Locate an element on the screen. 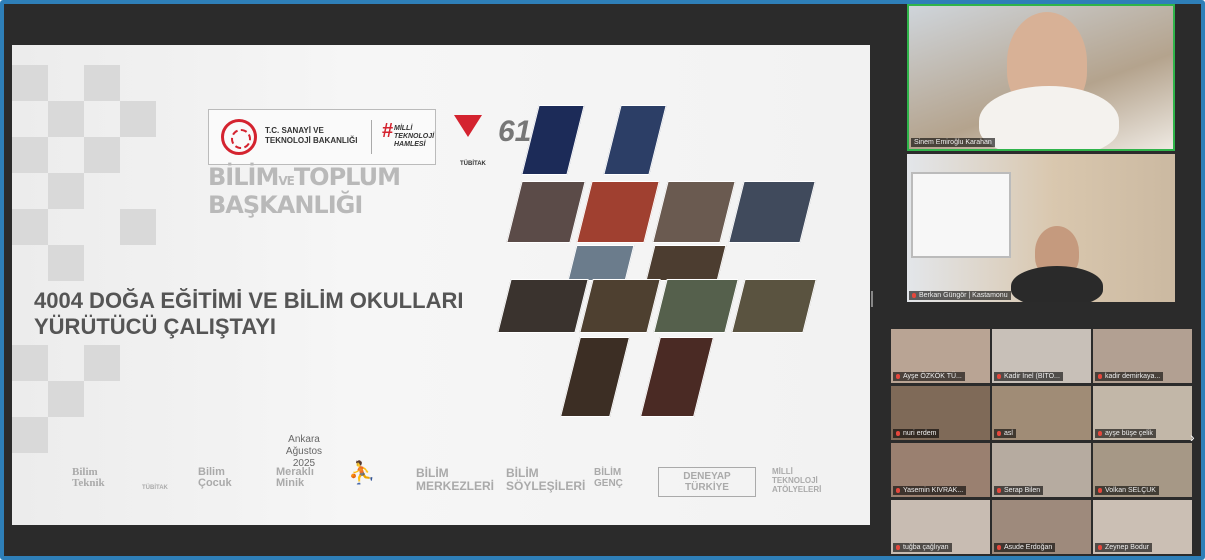  participant-name-label: Serap Bilen is located at coordinates (1019, 490).